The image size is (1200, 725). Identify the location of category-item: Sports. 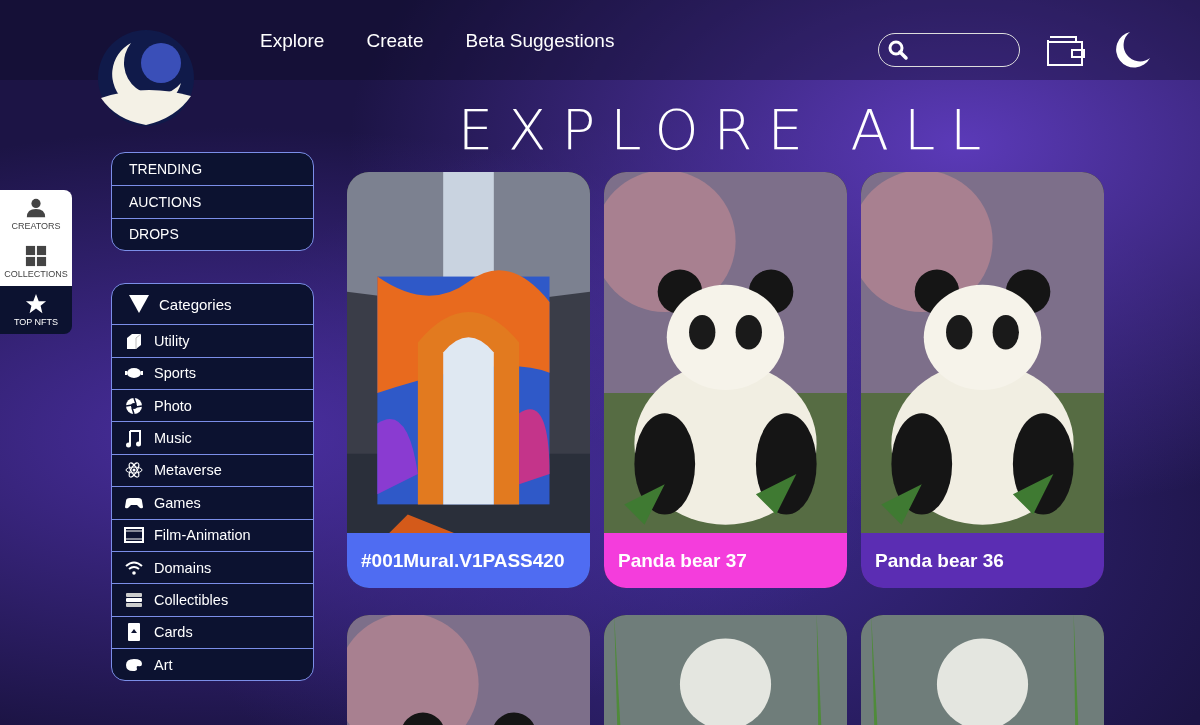
(212, 372).